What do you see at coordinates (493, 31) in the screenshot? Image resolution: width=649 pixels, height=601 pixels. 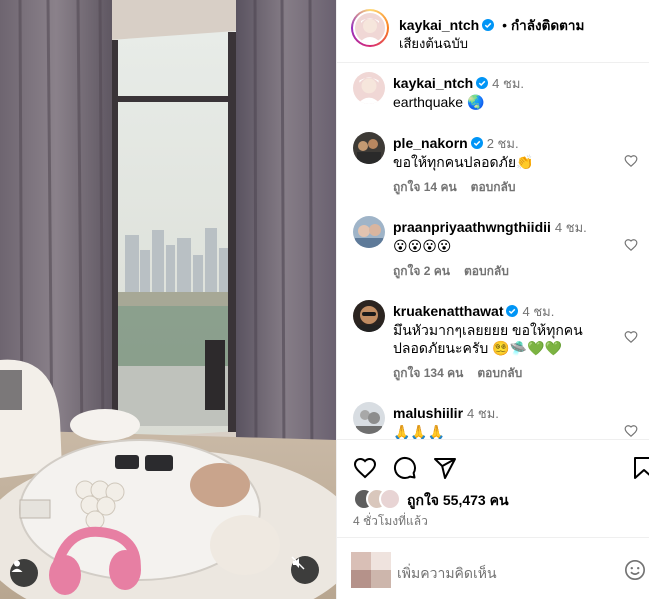 I see `post-header: kaykai_ntch • กำลังติดตาม เสียงต้นฉบับ` at bounding box center [493, 31].